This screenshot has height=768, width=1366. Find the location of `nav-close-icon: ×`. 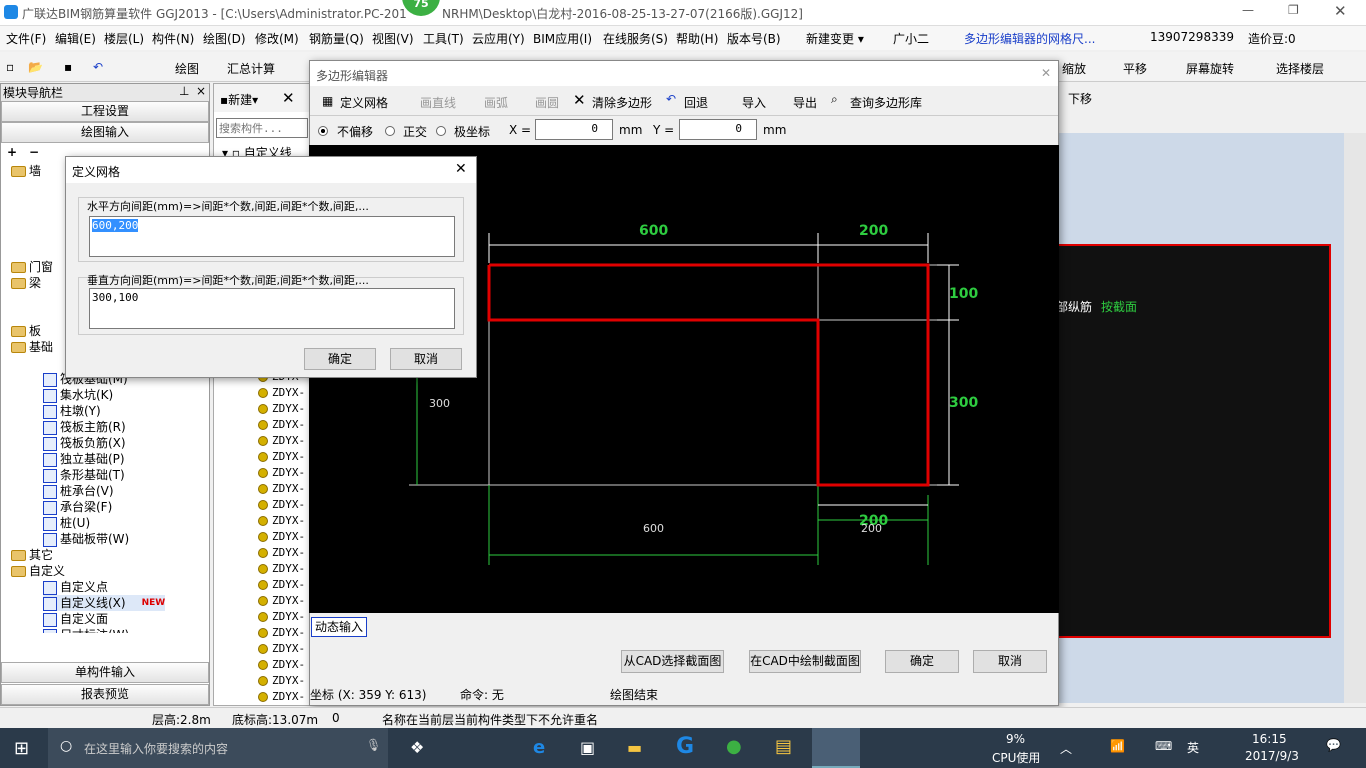

nav-close-icon: × is located at coordinates (201, 91).